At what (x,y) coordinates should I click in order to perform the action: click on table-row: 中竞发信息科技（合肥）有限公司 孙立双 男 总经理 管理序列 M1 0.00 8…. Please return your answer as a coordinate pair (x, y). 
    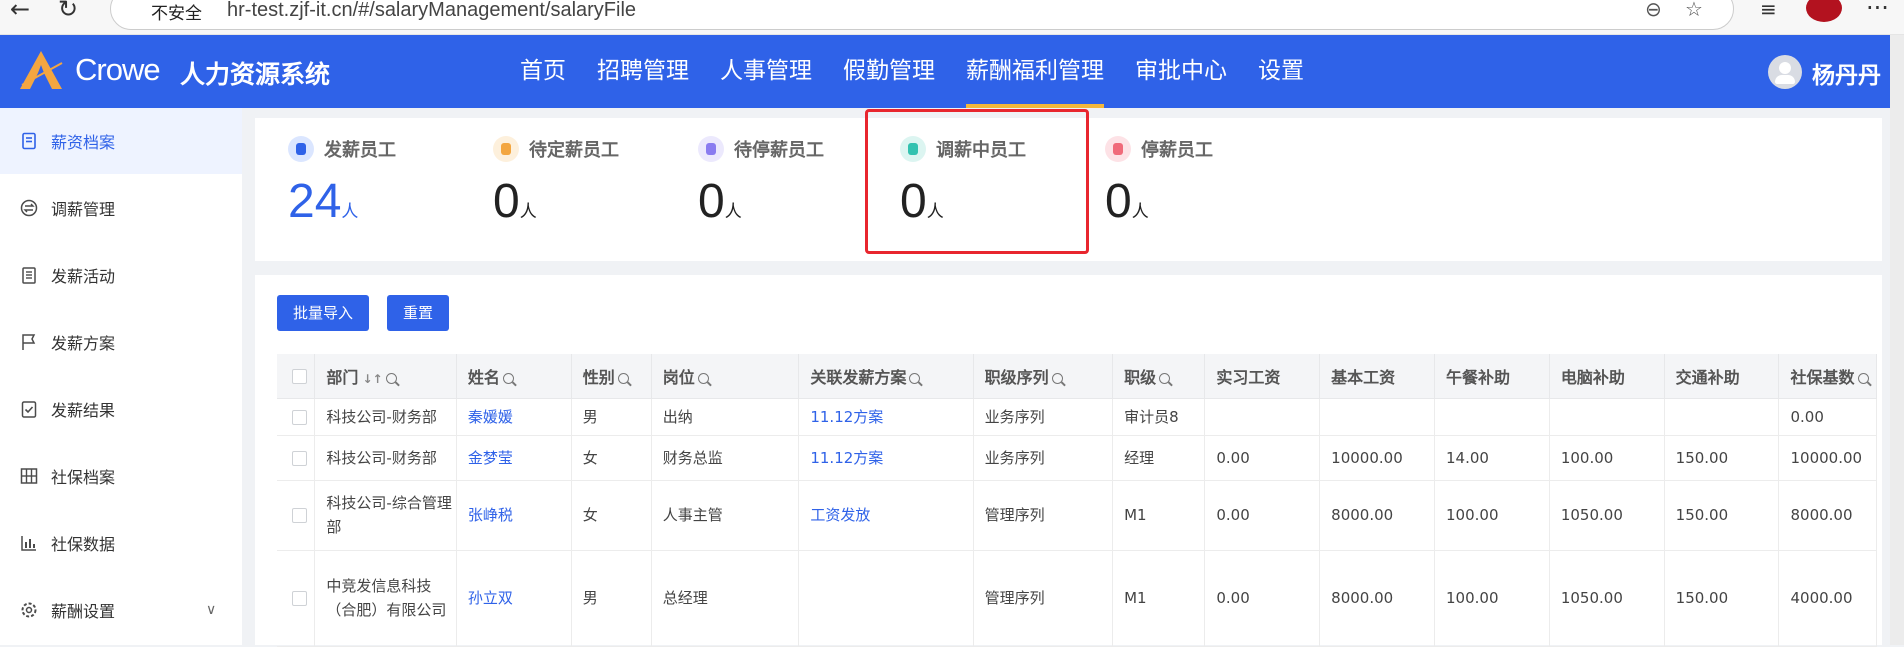
    Looking at the image, I should click on (1077, 598).